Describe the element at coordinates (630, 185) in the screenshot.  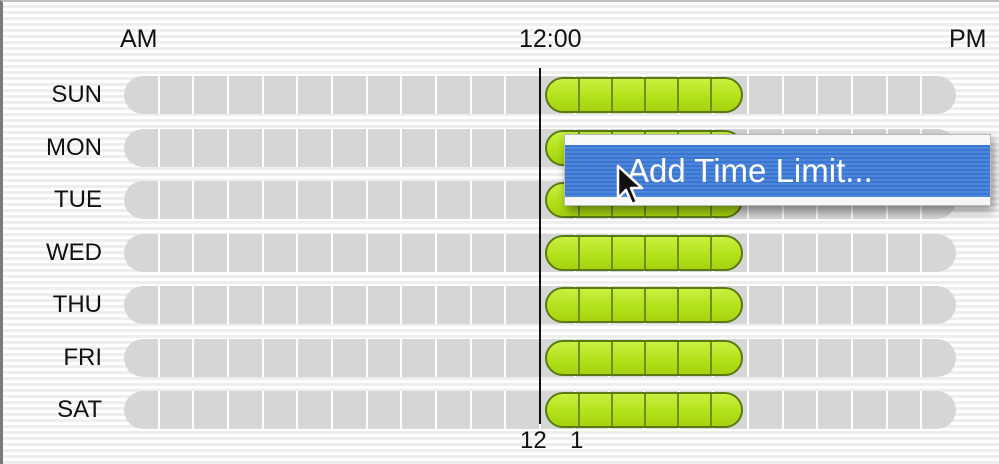
I see `arrow-pointer-icon` at that location.